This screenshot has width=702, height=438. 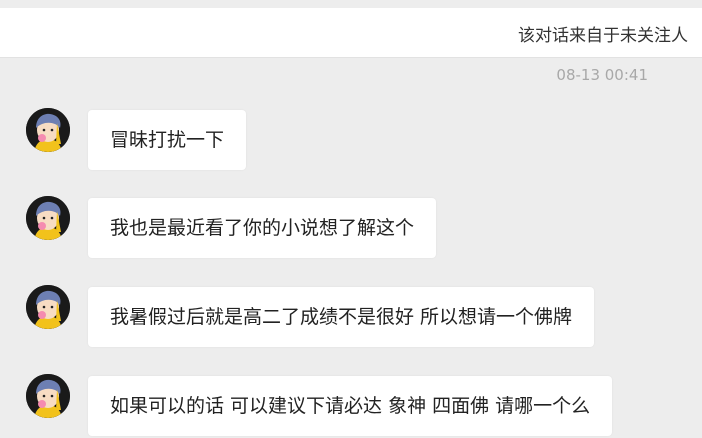 What do you see at coordinates (350, 406) in the screenshot?
I see `message-bubble: 如果可以的话 可以建议下请必达 象神 四面佛 请哪一个么` at bounding box center [350, 406].